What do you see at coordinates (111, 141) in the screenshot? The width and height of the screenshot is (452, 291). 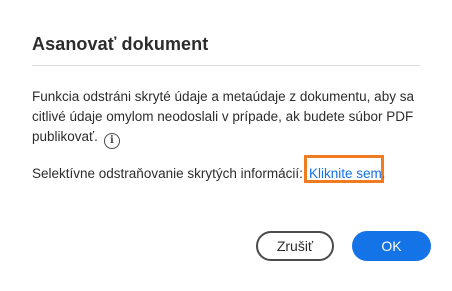 I see `info-icon: i` at bounding box center [111, 141].